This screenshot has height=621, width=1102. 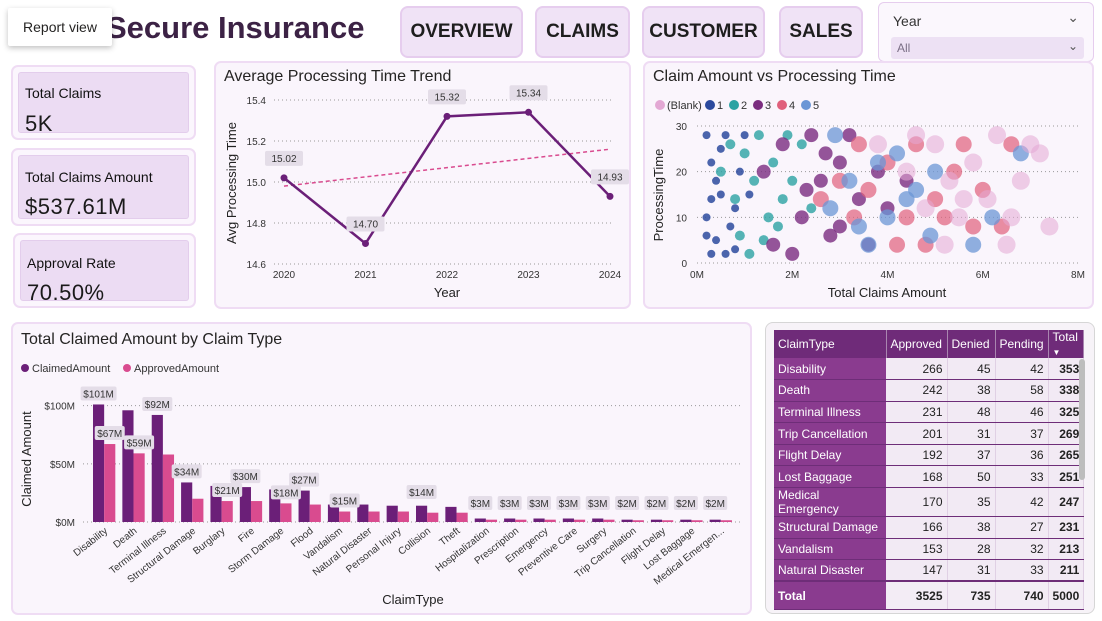 I want to click on col-header-pending: Pending, so click(x=1022, y=344).